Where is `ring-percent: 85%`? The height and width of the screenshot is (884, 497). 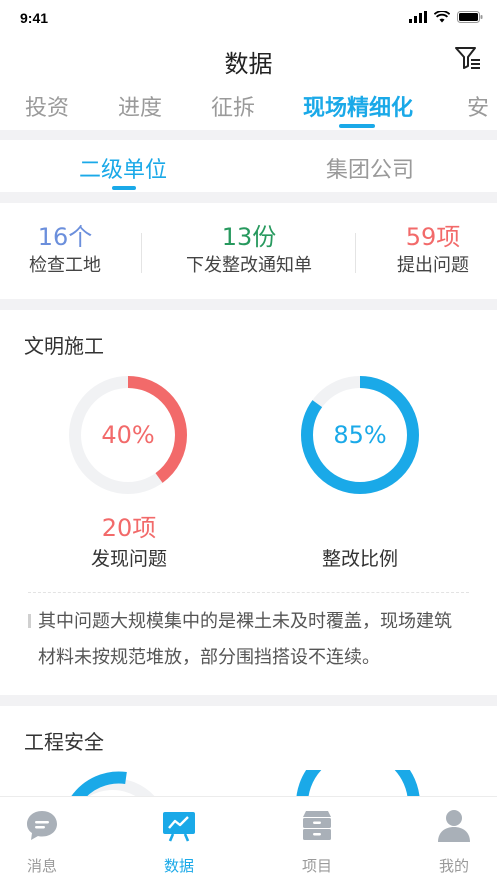 ring-percent: 85% is located at coordinates (360, 435).